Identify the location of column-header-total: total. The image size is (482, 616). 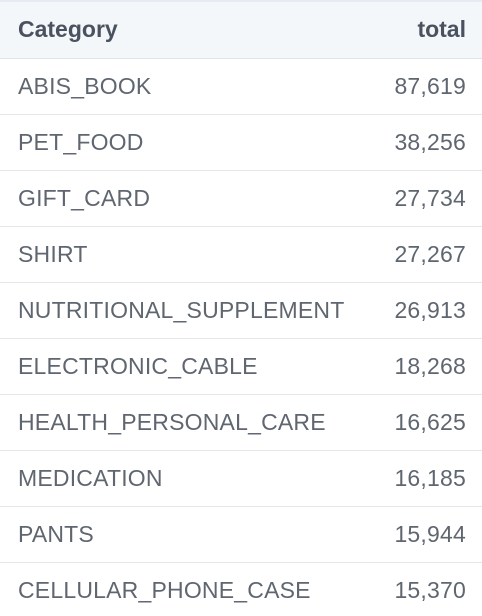
(426, 30).